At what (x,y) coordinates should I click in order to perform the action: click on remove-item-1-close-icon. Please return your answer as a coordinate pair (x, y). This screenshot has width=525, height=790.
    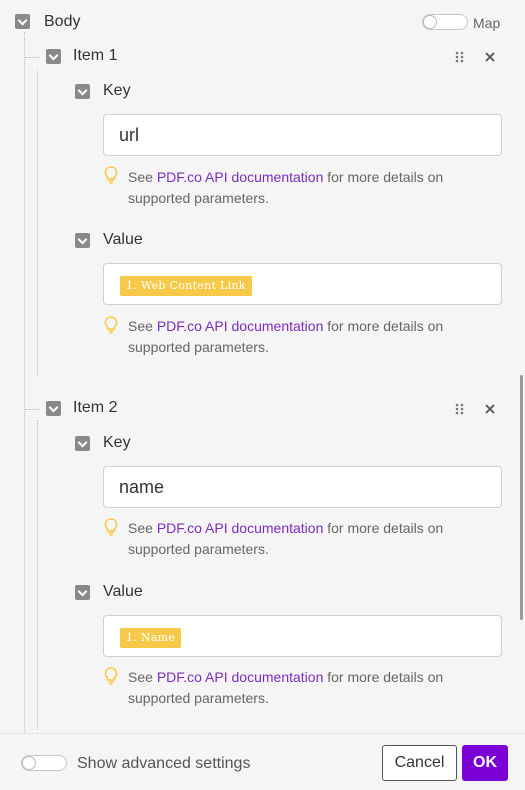
    Looking at the image, I should click on (490, 57).